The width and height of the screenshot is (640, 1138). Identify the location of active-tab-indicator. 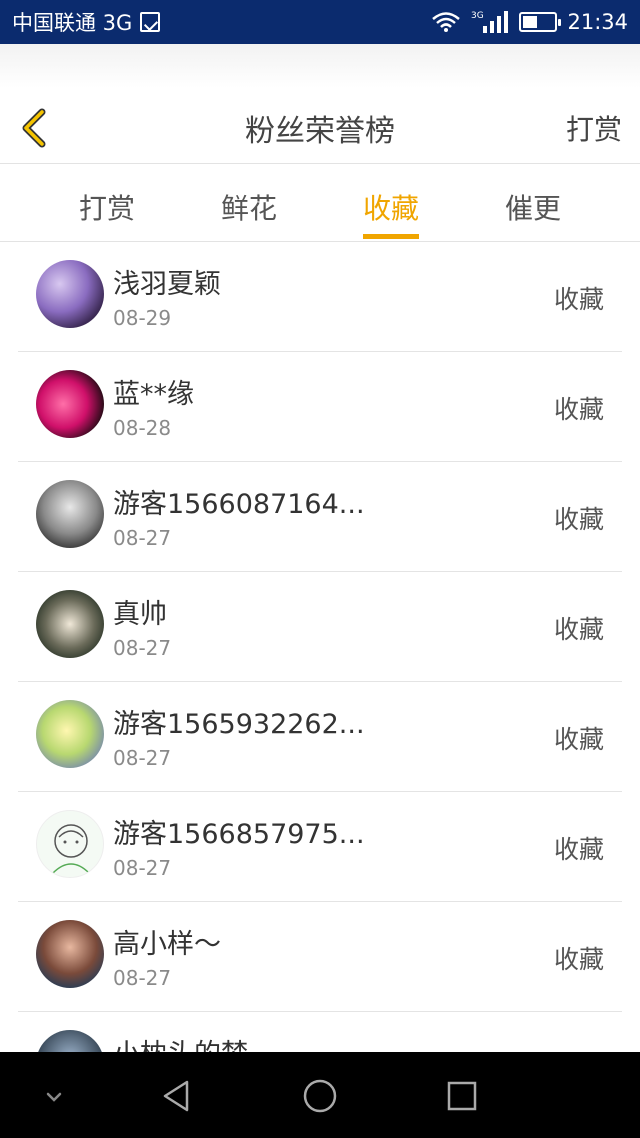
(391, 236).